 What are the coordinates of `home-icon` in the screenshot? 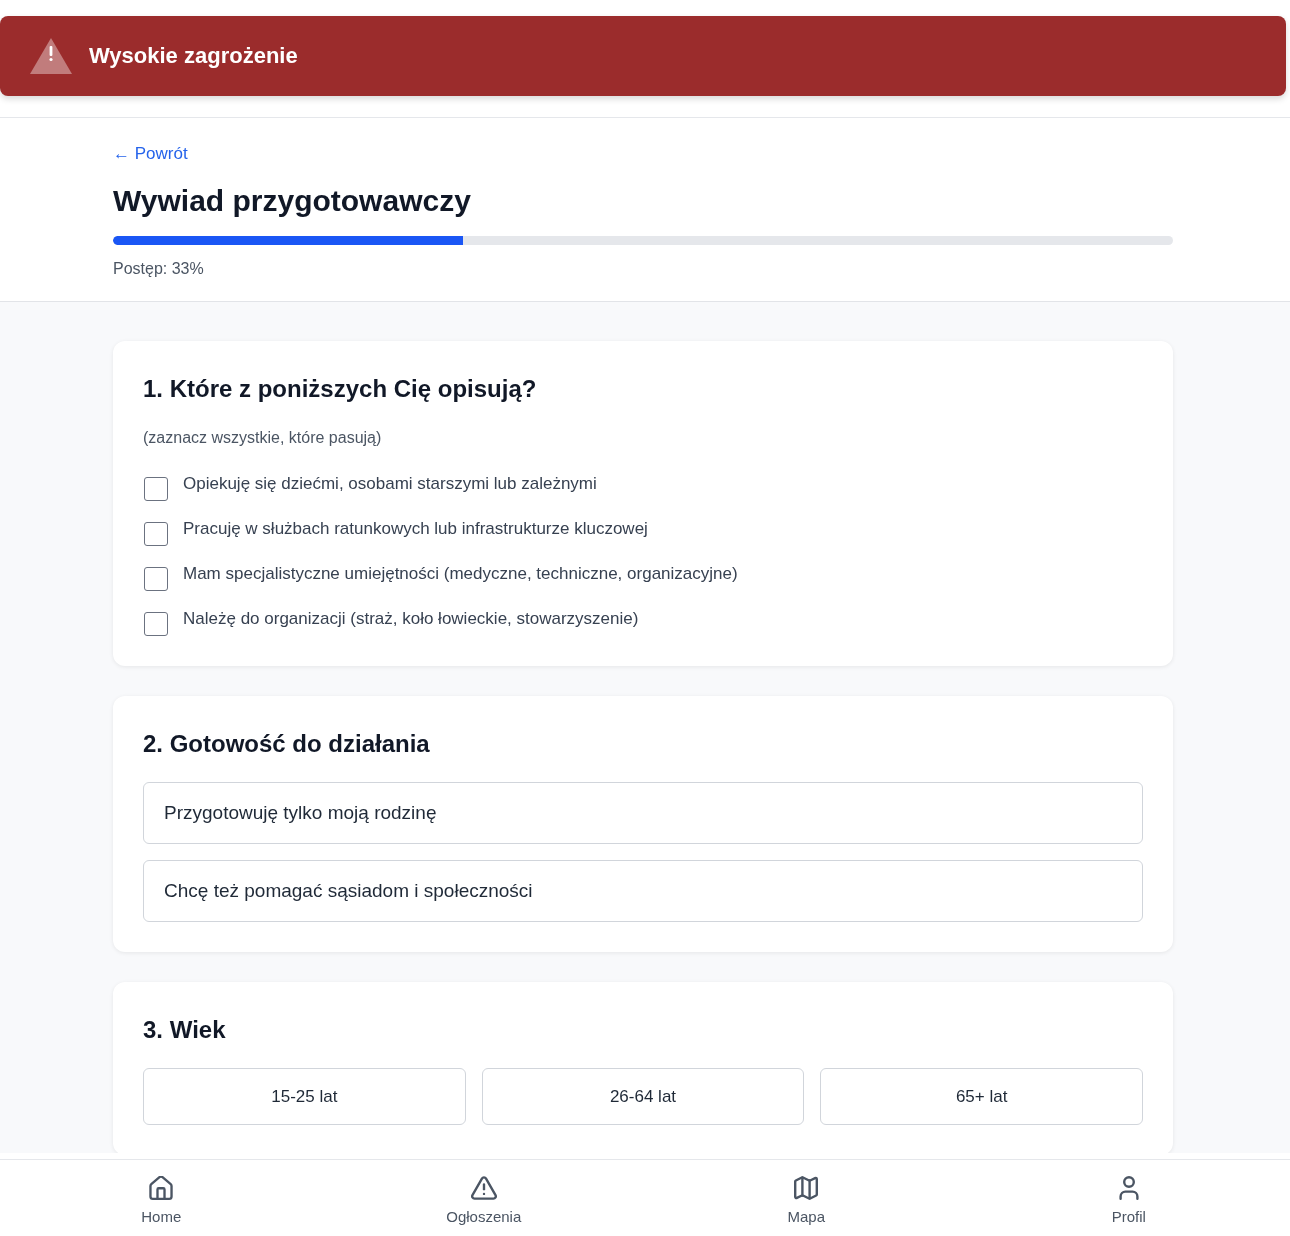 It's located at (161, 1188).